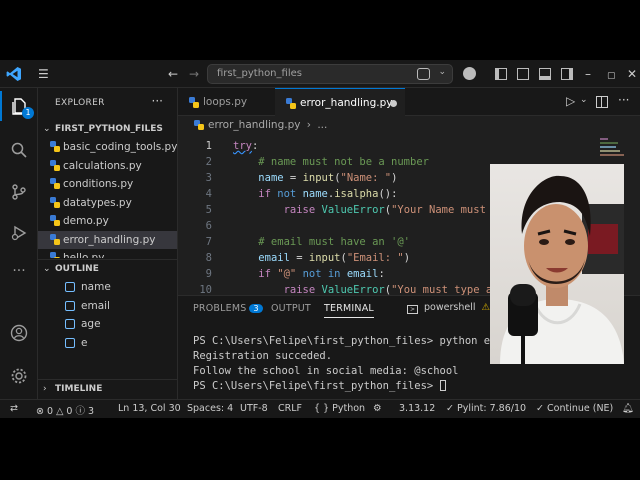  Describe the element at coordinates (28, 113) in the screenshot. I see `accounts-badge: 1` at that location.